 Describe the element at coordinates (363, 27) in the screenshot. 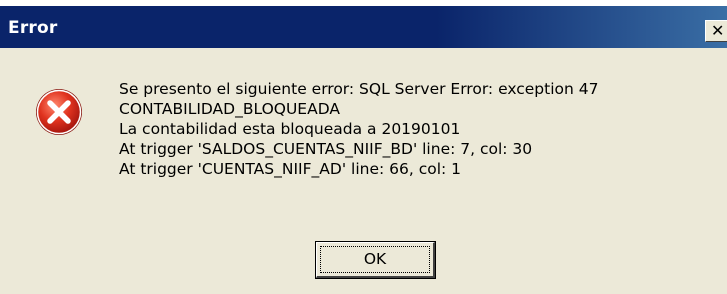

I see `title-bar: Error ✕` at that location.